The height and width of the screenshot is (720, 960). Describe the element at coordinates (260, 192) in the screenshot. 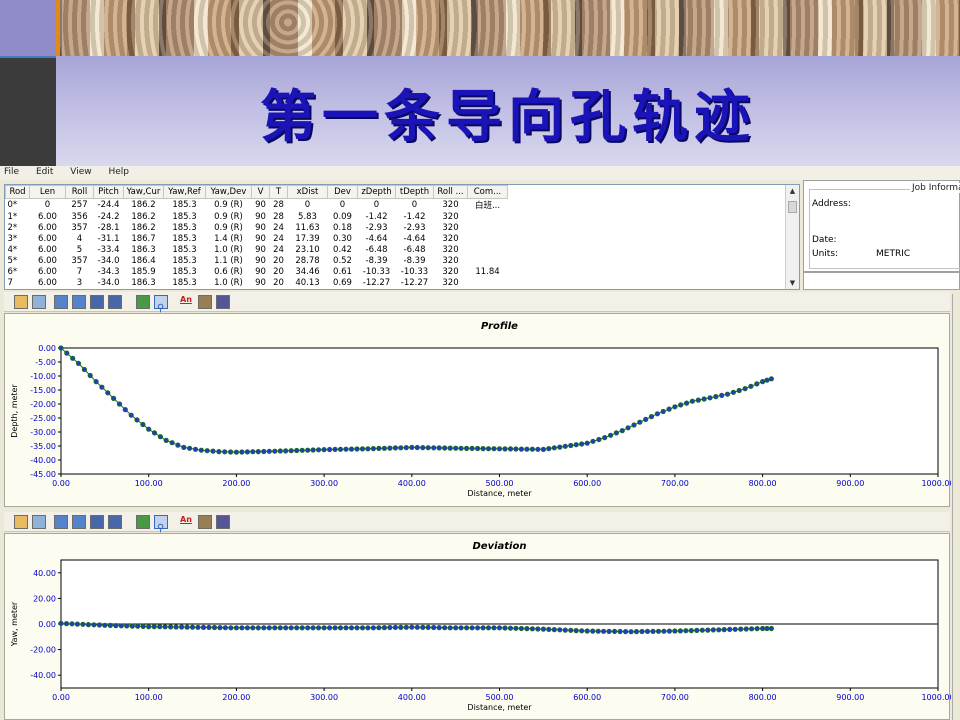

I see `grid-header-cell: V` at that location.